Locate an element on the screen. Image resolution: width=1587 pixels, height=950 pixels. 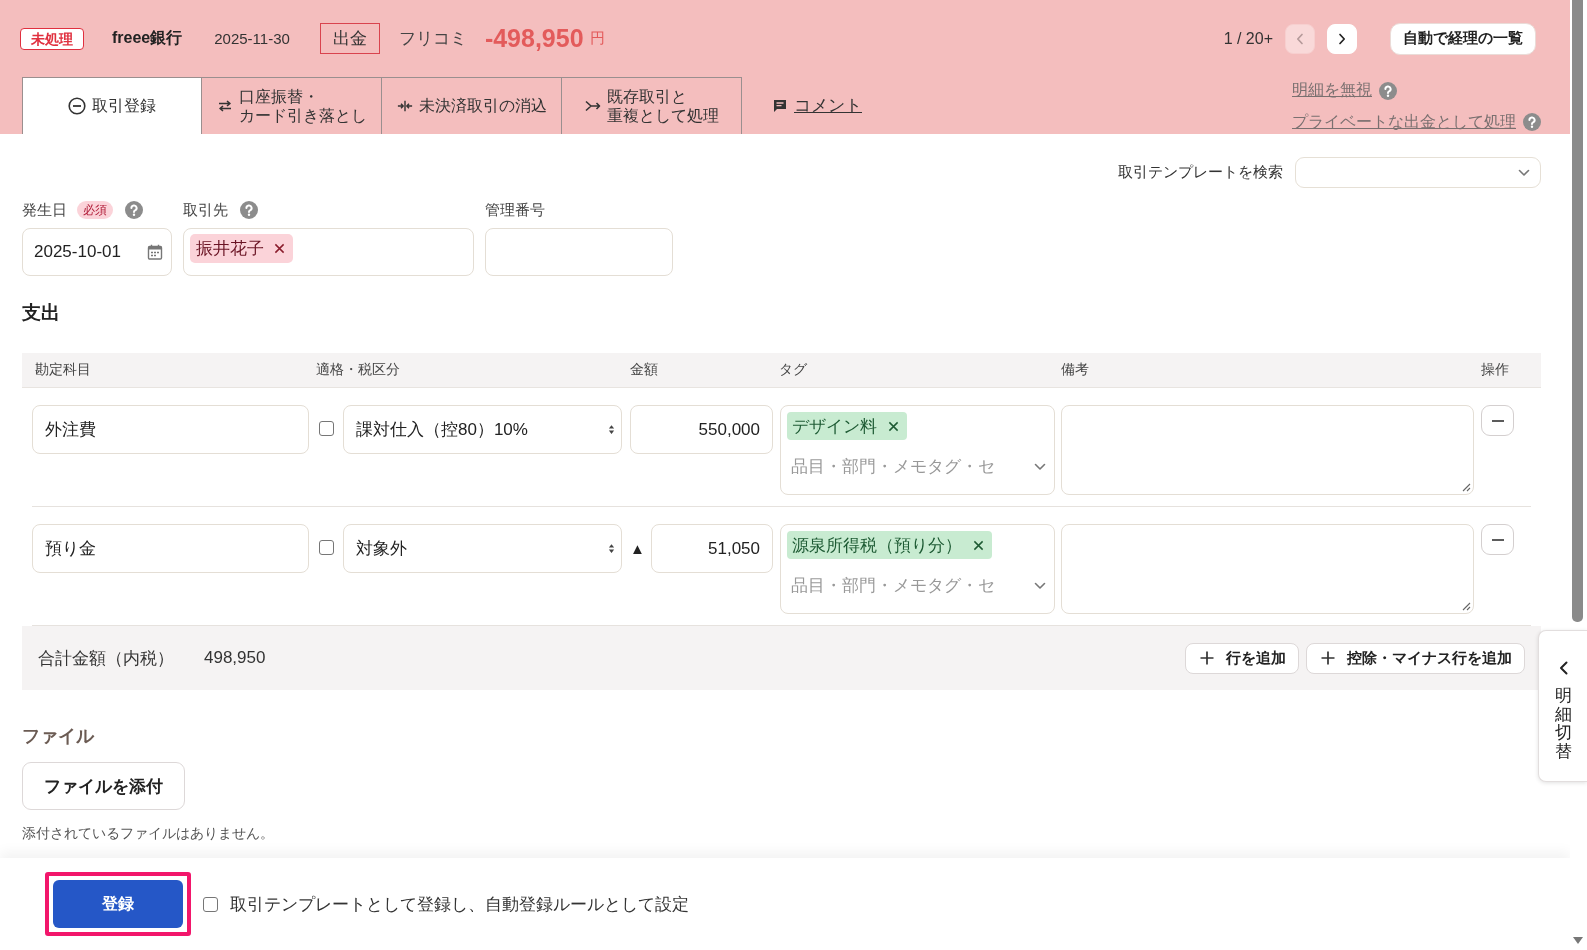
tab: 取引登録 is located at coordinates (112, 105).